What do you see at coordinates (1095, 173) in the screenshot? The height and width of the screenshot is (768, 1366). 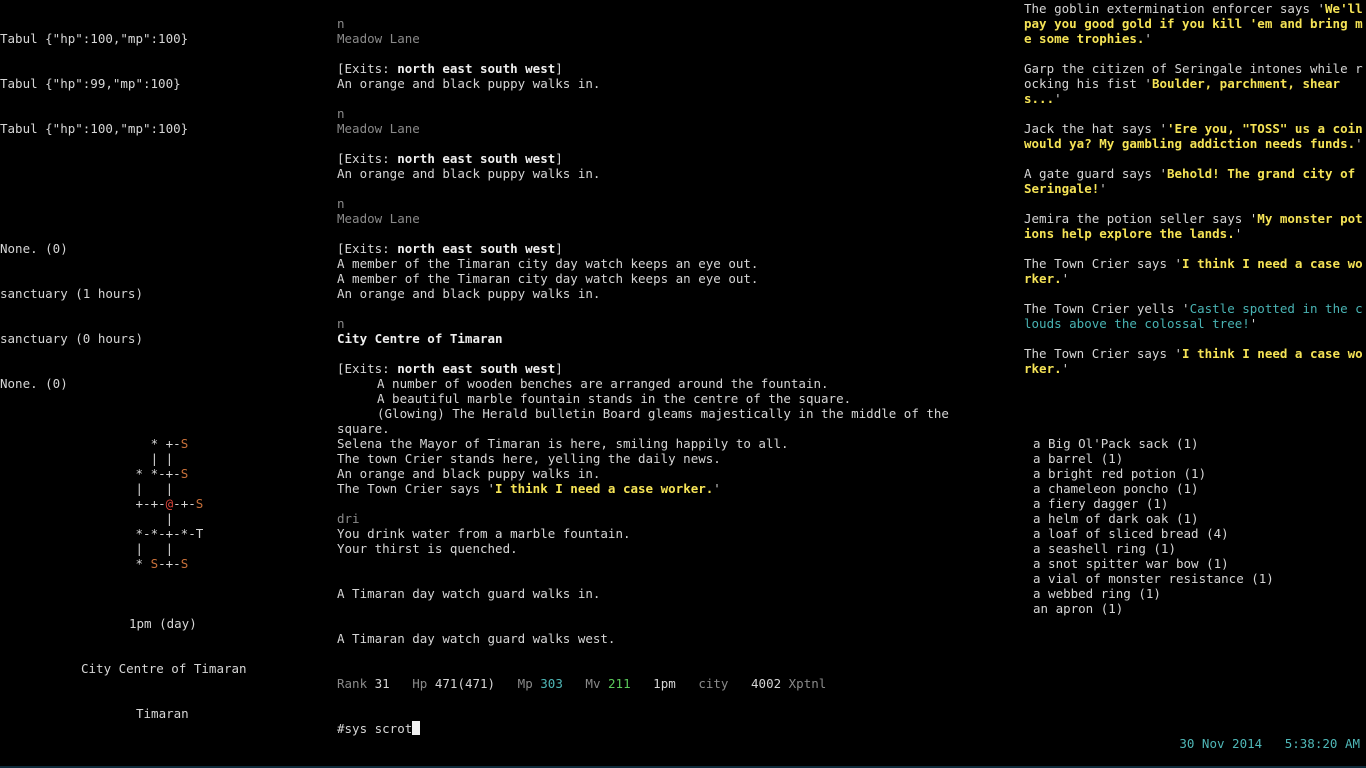 I see `chat-speaker: A gate guard says '` at bounding box center [1095, 173].